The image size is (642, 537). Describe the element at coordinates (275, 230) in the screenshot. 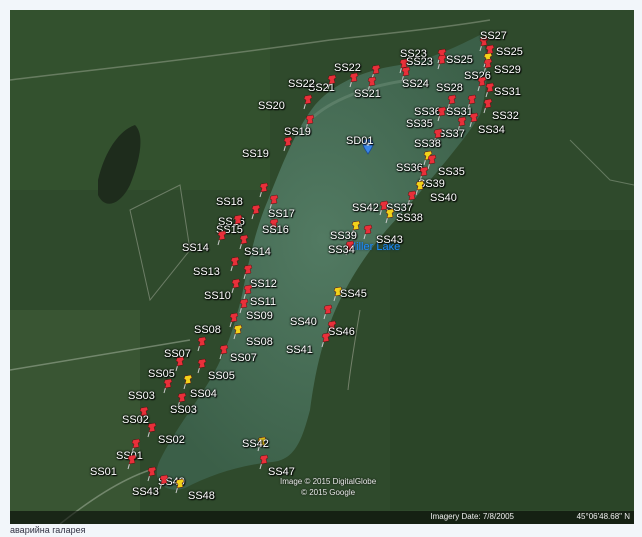

I see `marker-label: SS16` at that location.